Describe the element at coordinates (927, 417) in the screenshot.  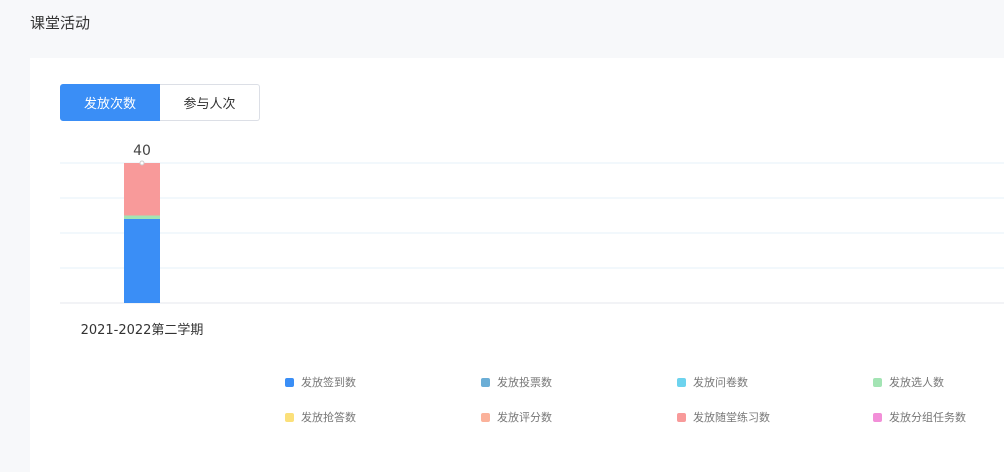
I see `legend-label: 发放分组任务数` at that location.